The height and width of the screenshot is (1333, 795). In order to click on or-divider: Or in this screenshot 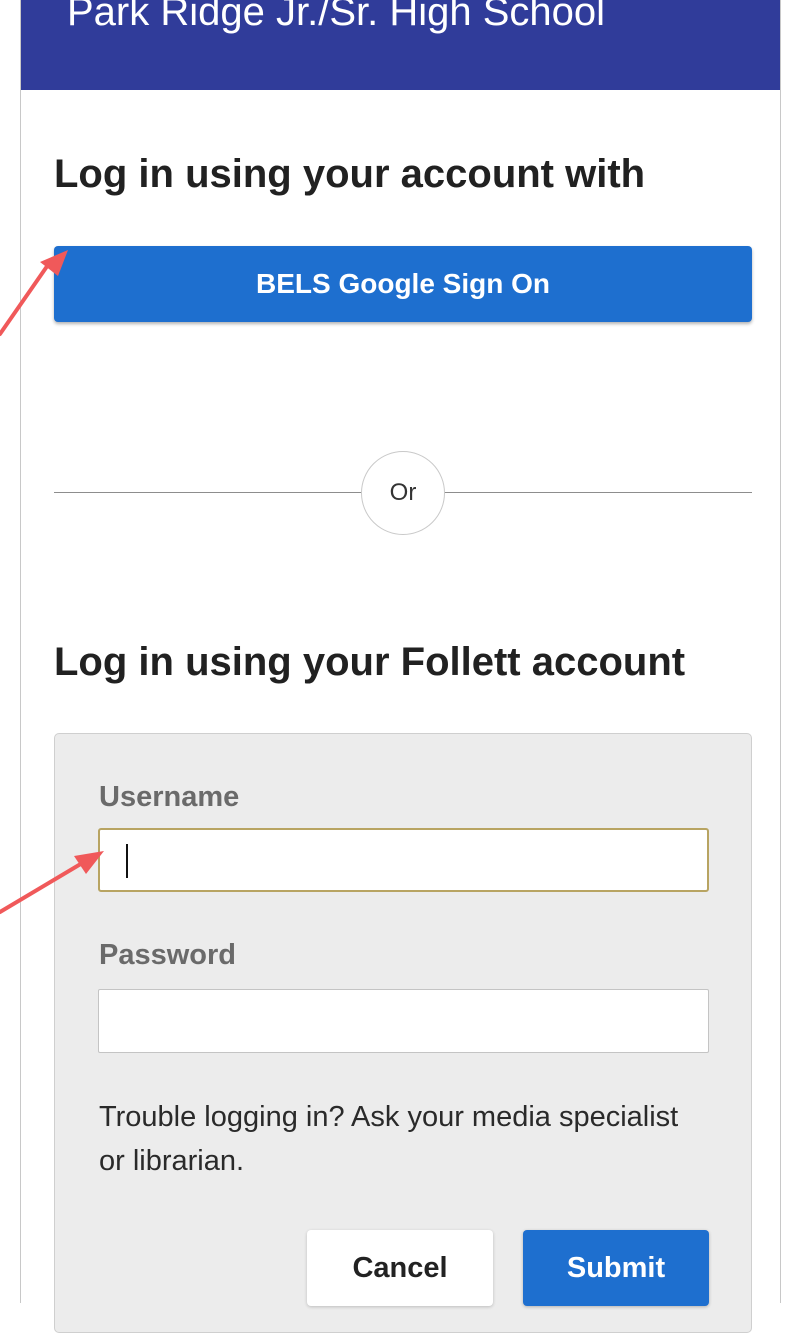, I will do `click(403, 493)`.